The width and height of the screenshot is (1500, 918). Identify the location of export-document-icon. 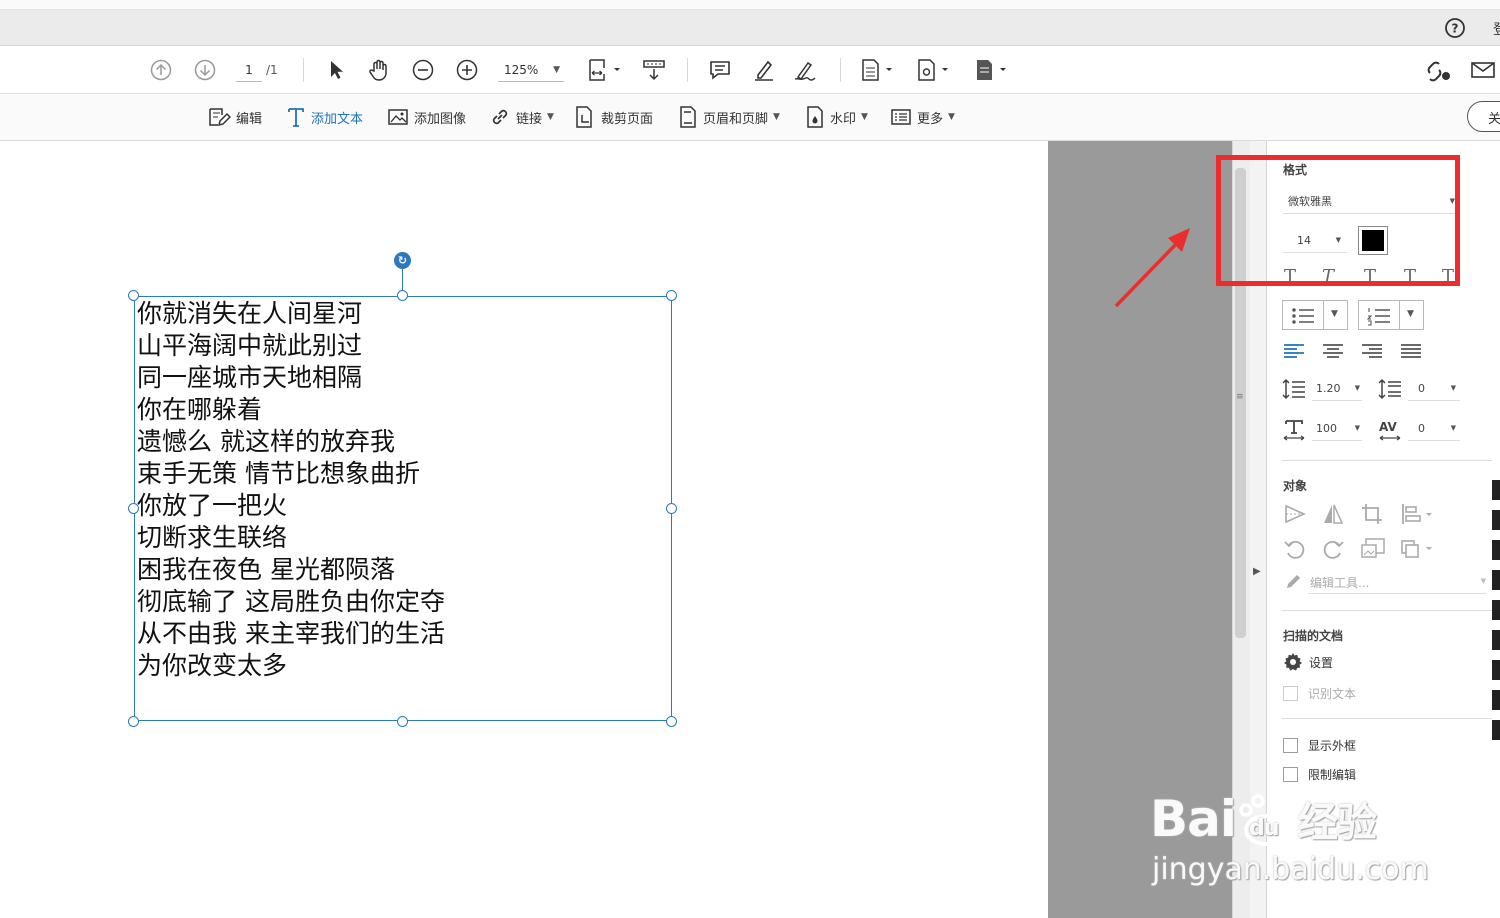
(991, 70).